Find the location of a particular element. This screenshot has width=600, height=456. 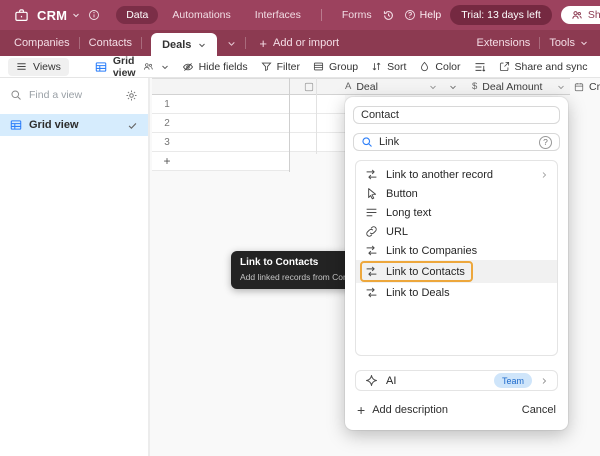

group-icon is located at coordinates (318, 66).